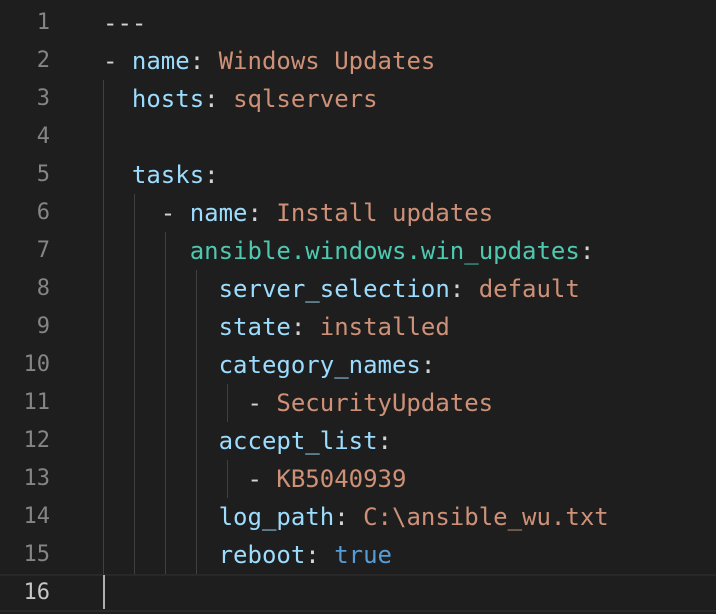 Image resolution: width=716 pixels, height=614 pixels. What do you see at coordinates (341, 479) in the screenshot?
I see `code-token: KB5040939` at bounding box center [341, 479].